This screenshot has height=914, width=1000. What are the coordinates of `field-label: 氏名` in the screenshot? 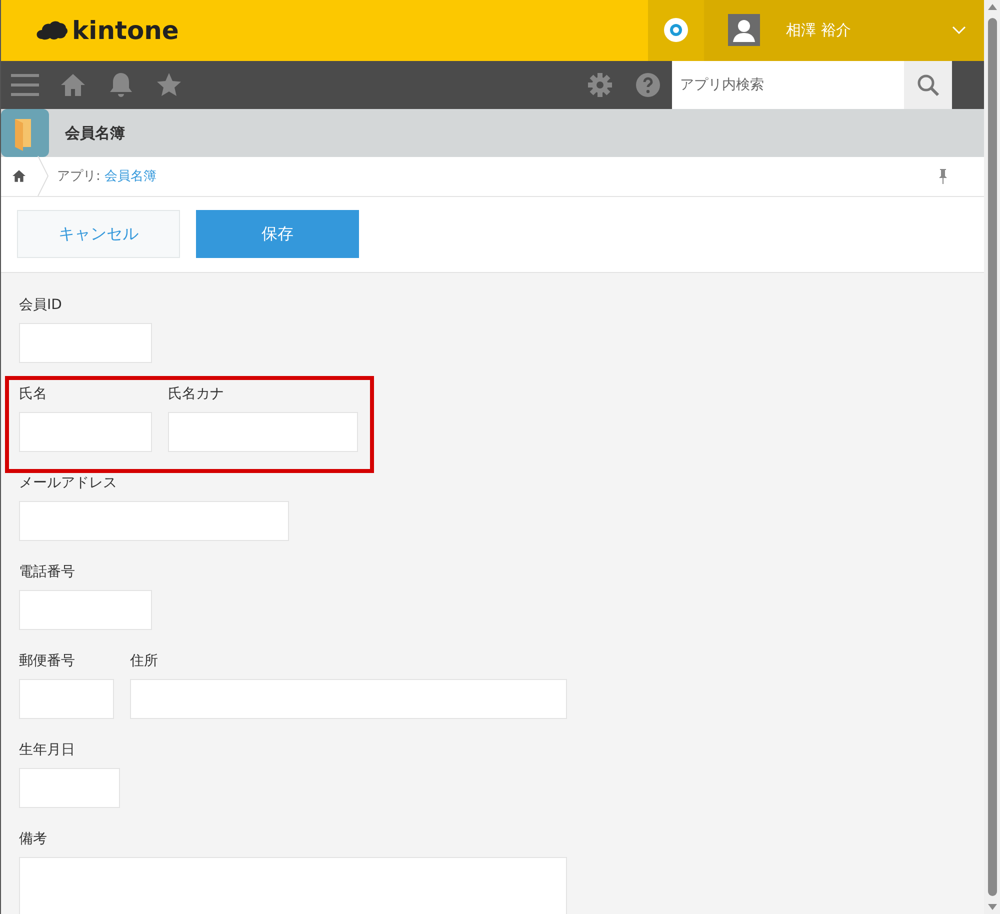 It's located at (33, 394).